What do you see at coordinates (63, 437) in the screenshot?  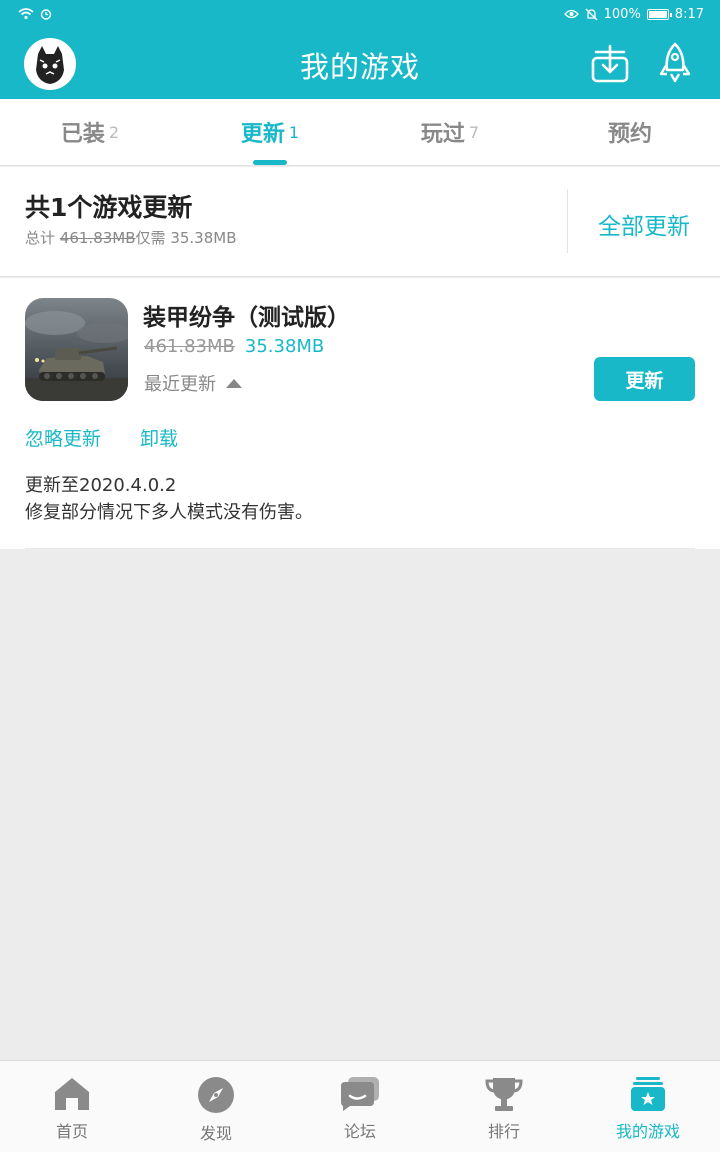 I see `ignore-update-link: 忽略更新` at bounding box center [63, 437].